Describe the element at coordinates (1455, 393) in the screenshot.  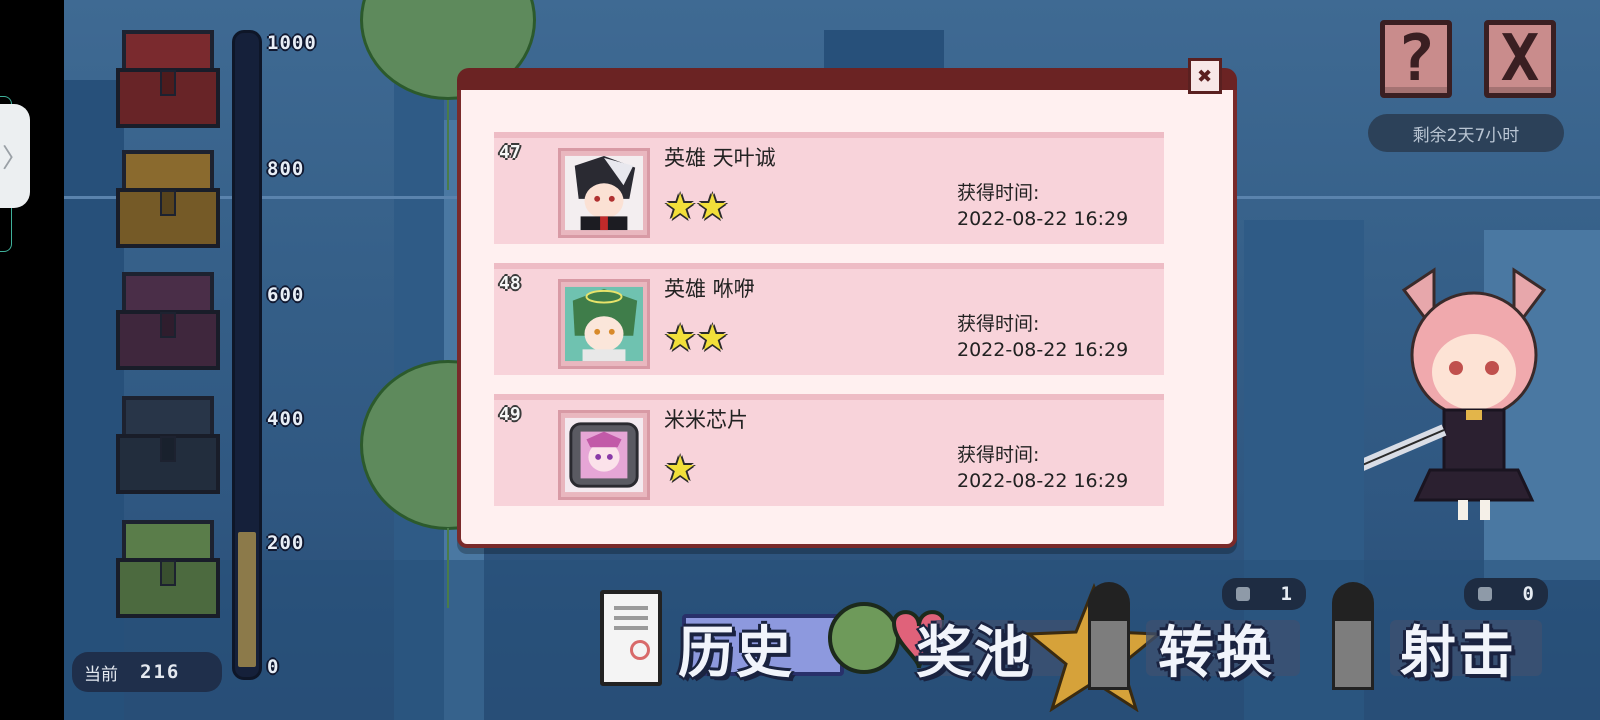
I see `cat-girl-character` at that location.